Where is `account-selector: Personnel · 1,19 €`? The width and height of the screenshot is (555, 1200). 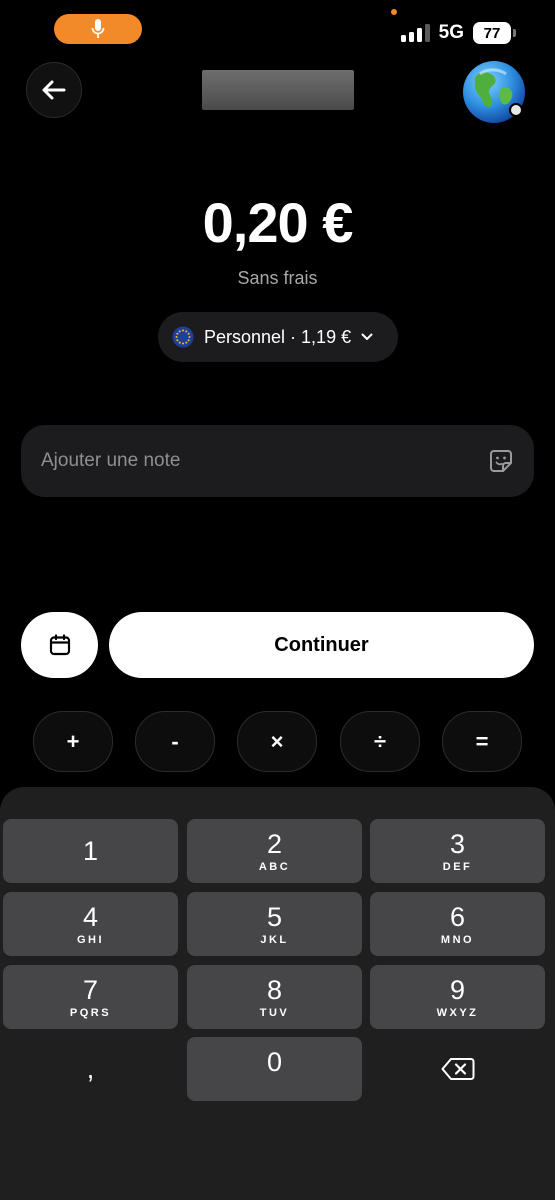 account-selector: Personnel · 1,19 € is located at coordinates (278, 337).